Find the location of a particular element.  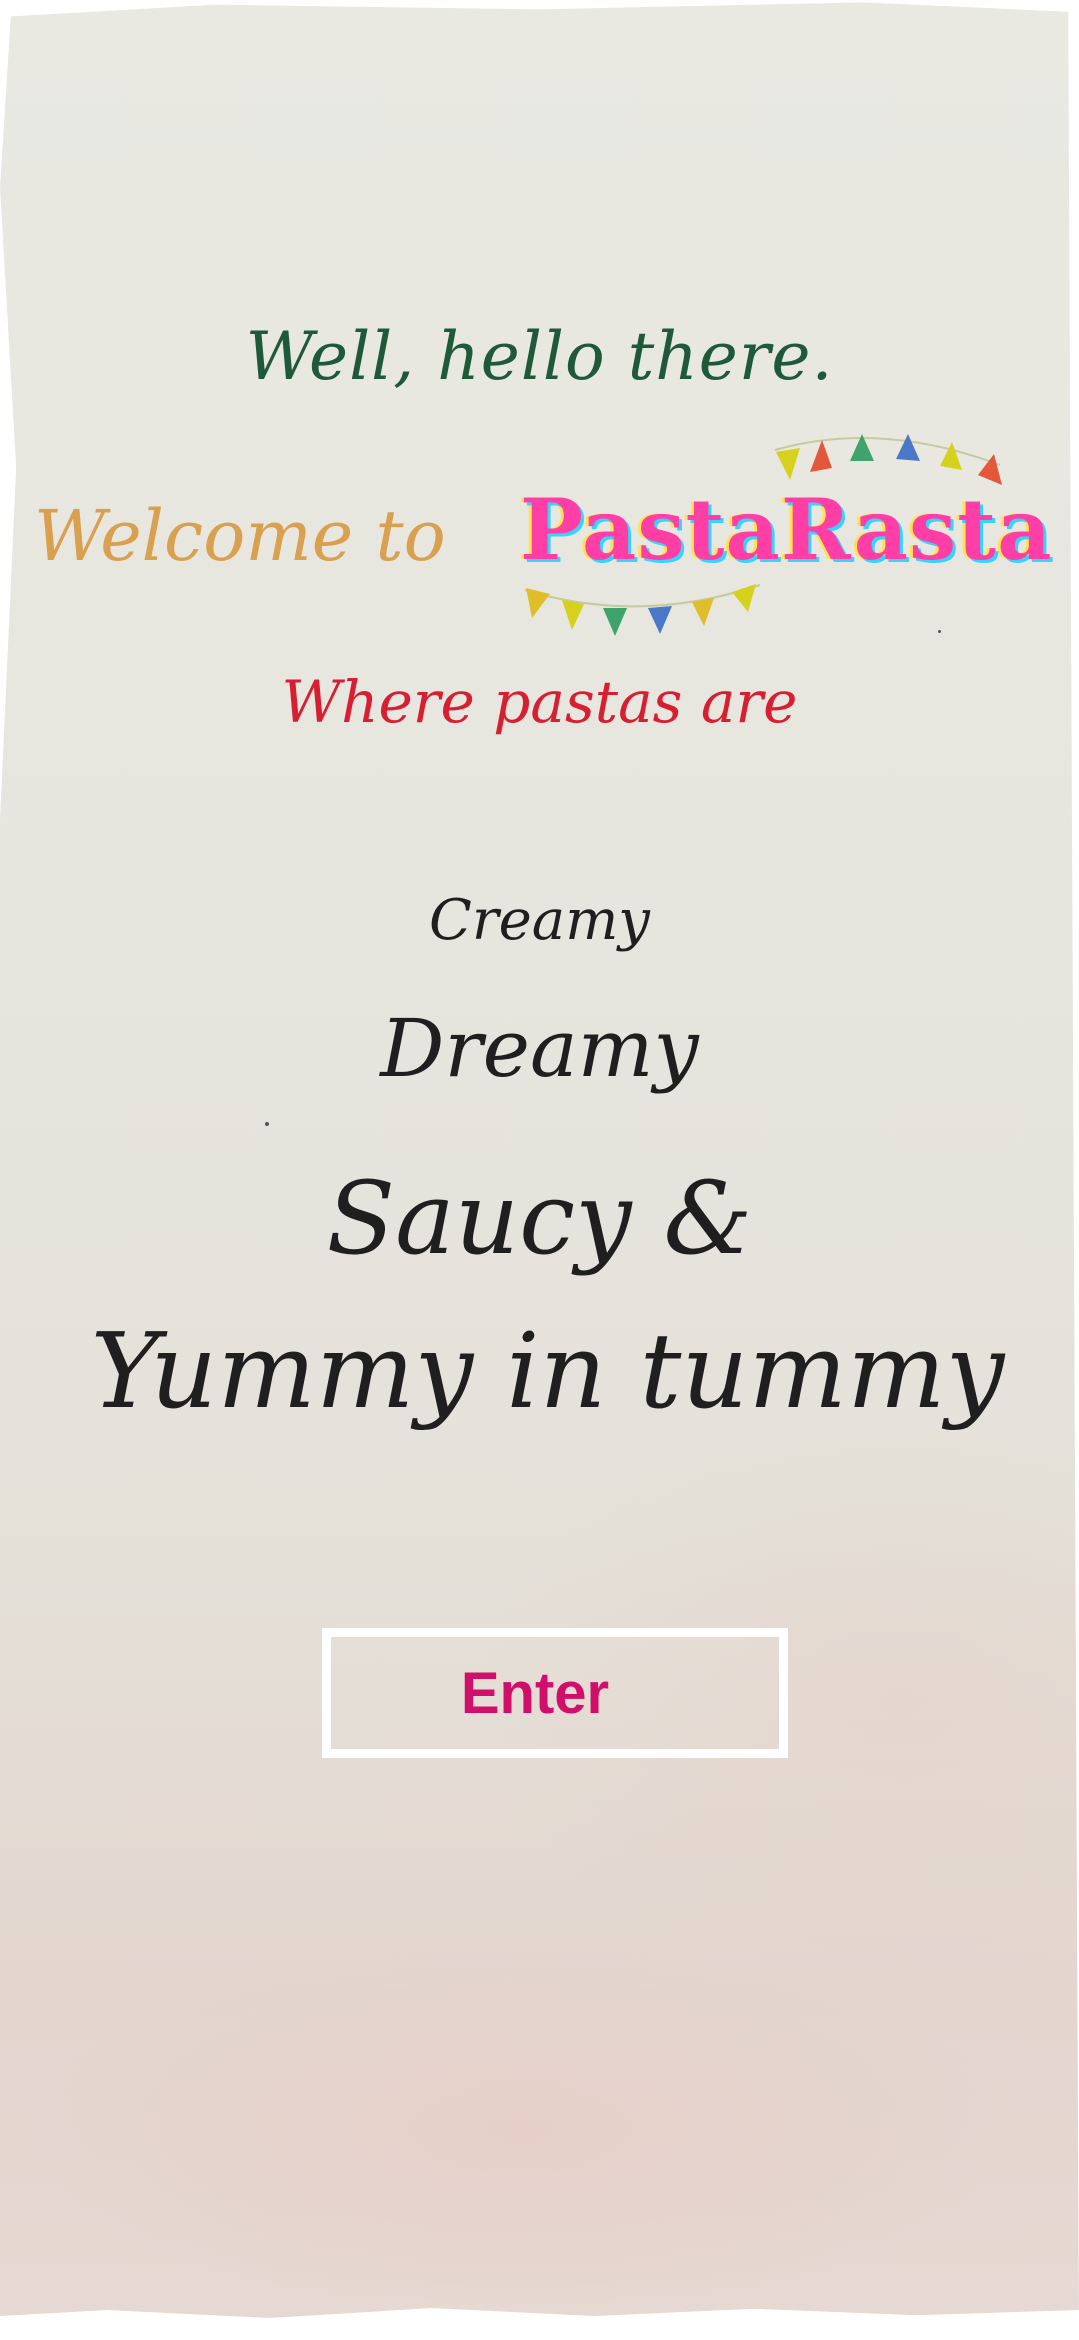

enter-button: Enter is located at coordinates (555, 1693).